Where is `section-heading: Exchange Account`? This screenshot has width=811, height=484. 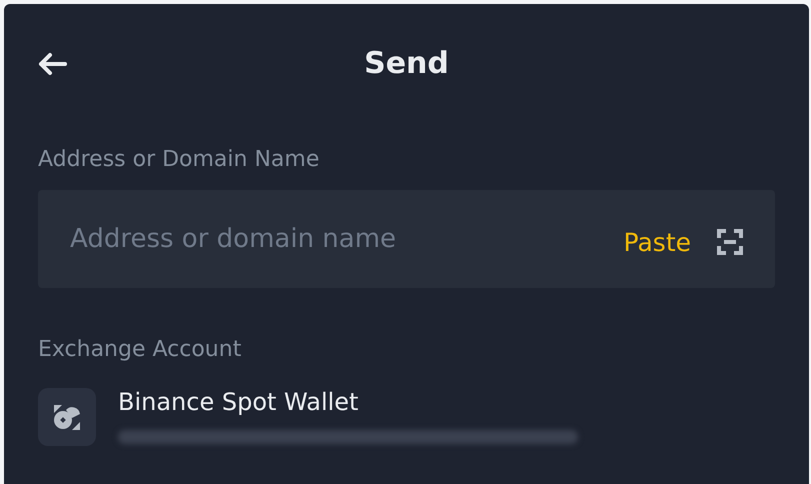
section-heading: Exchange Account is located at coordinates (140, 350).